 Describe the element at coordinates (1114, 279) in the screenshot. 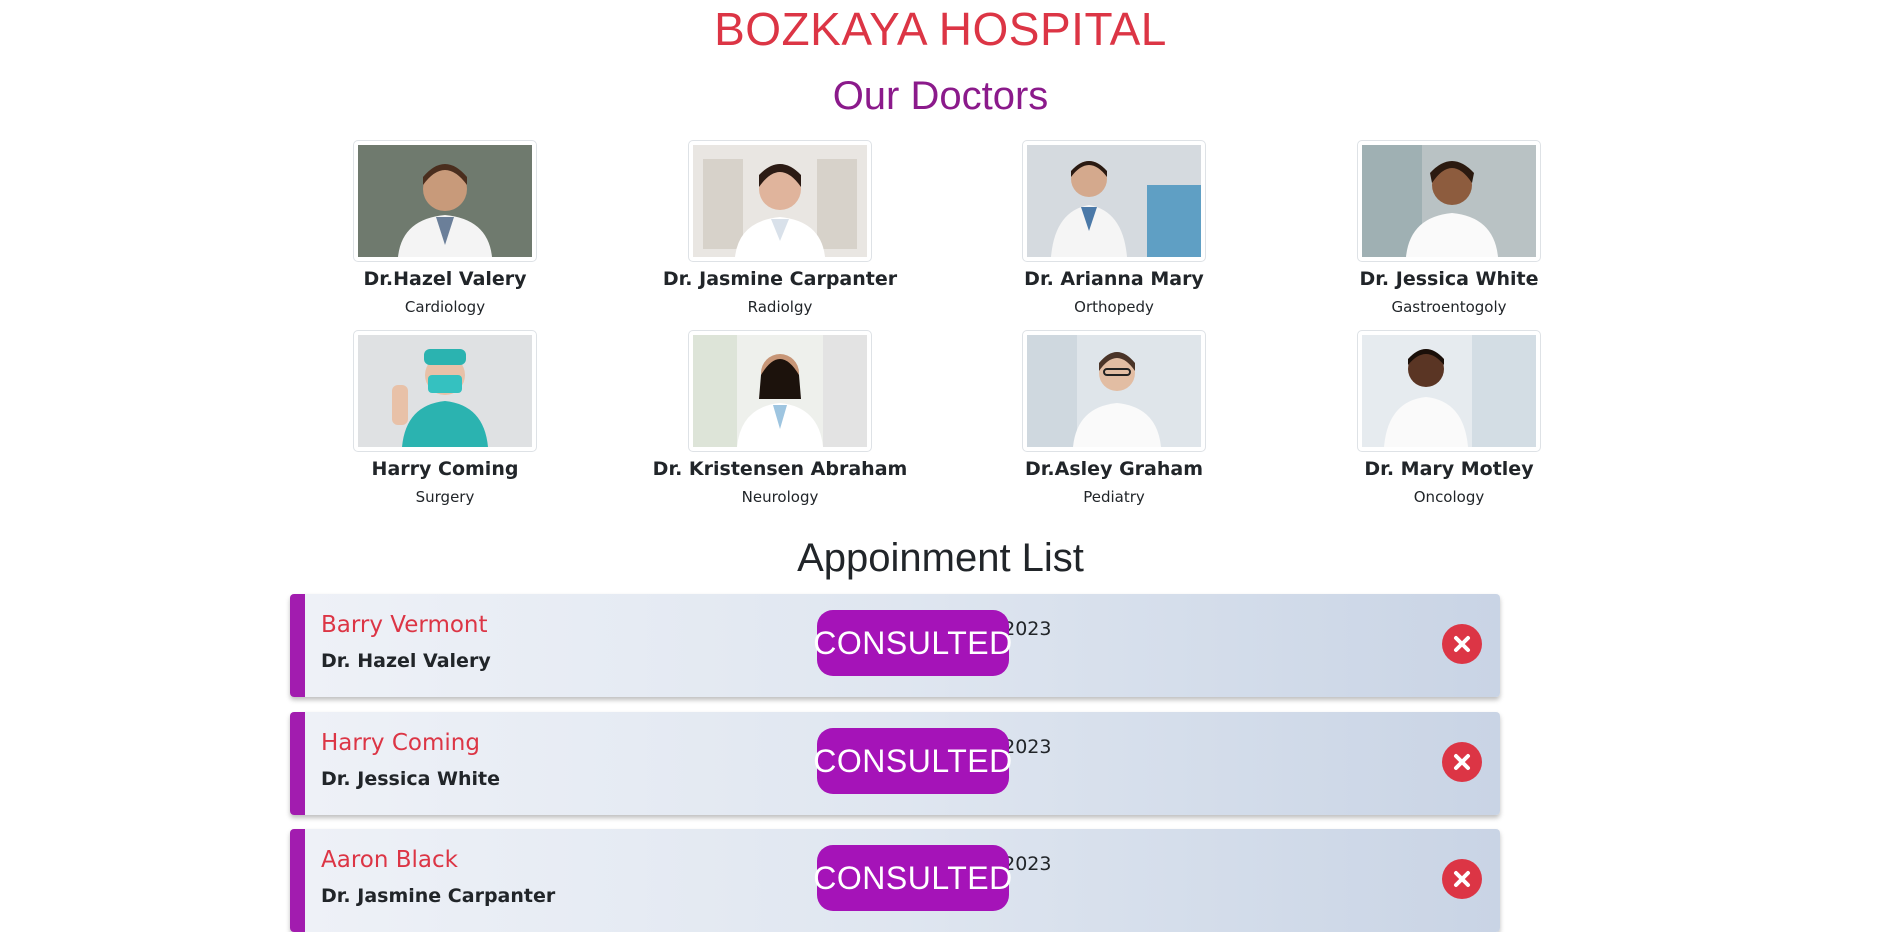

I see `doctor-name: Dr. Arianna Mary` at that location.